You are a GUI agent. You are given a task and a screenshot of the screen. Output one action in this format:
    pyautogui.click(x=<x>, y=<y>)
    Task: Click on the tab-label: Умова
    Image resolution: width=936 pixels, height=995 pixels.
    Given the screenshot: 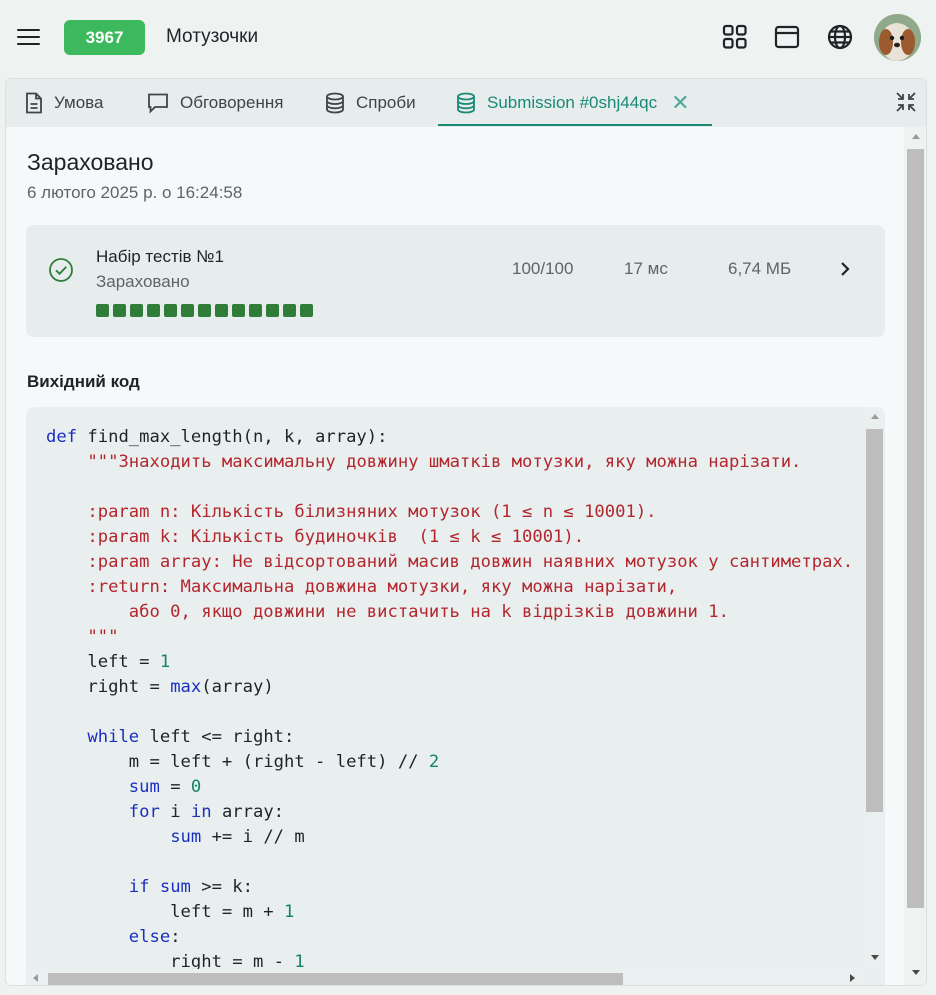 What is the action you would take?
    pyautogui.click(x=79, y=102)
    